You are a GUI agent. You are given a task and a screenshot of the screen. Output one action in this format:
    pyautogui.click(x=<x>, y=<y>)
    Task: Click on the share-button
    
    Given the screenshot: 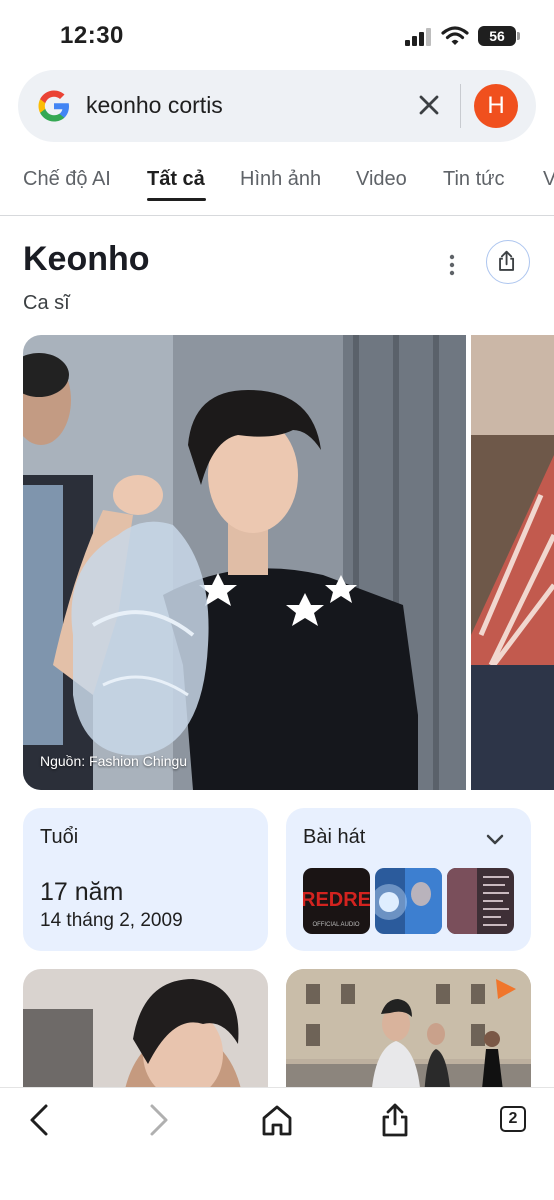 What is the action you would take?
    pyautogui.click(x=508, y=262)
    